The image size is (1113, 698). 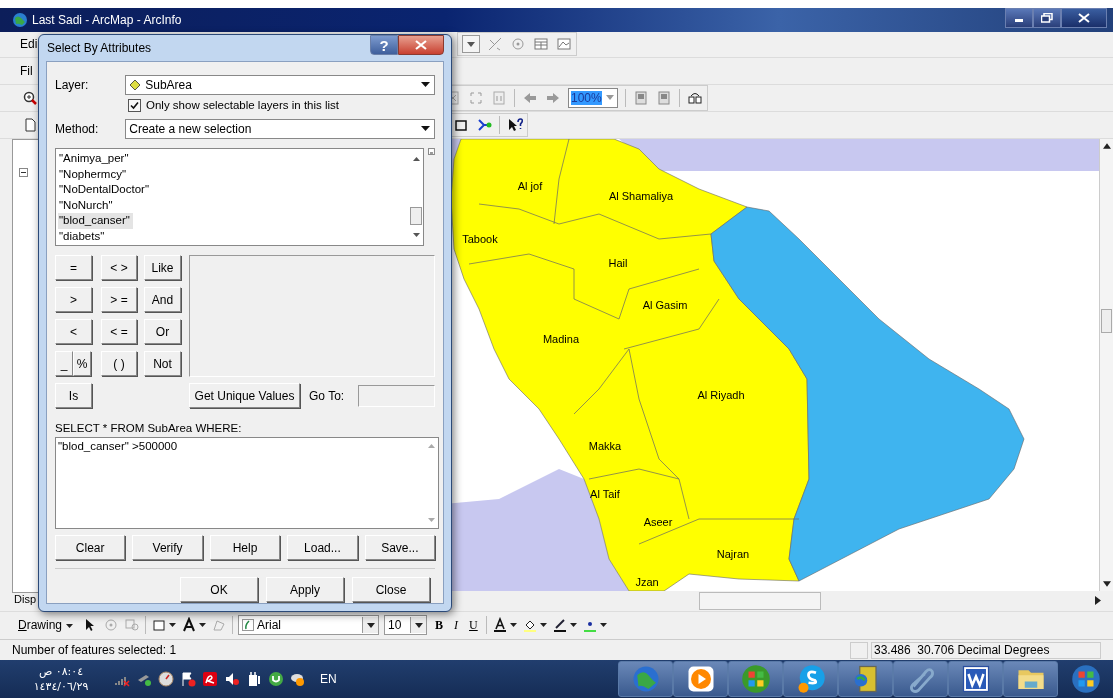 What do you see at coordinates (1030, 679) in the screenshot?
I see `folder-button` at bounding box center [1030, 679].